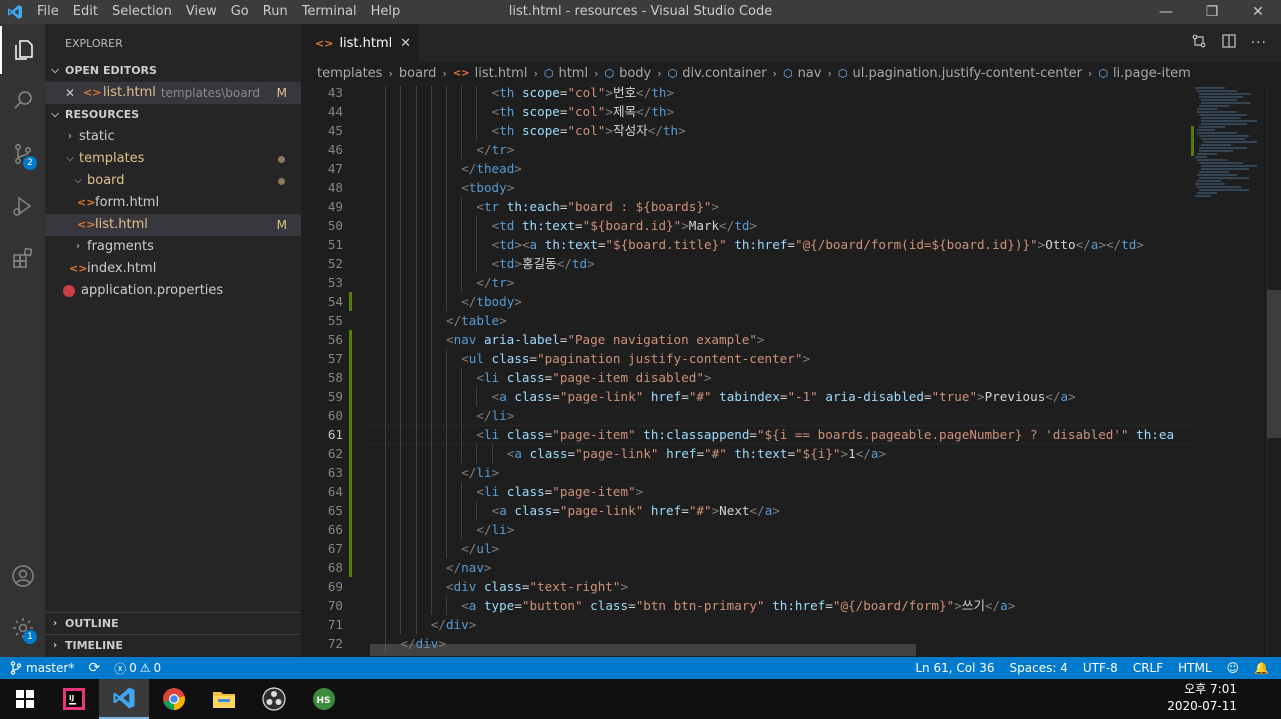 Image resolution: width=1281 pixels, height=719 pixels. Describe the element at coordinates (746, 567) in the screenshot. I see `code-line: 68 </nav>` at that location.